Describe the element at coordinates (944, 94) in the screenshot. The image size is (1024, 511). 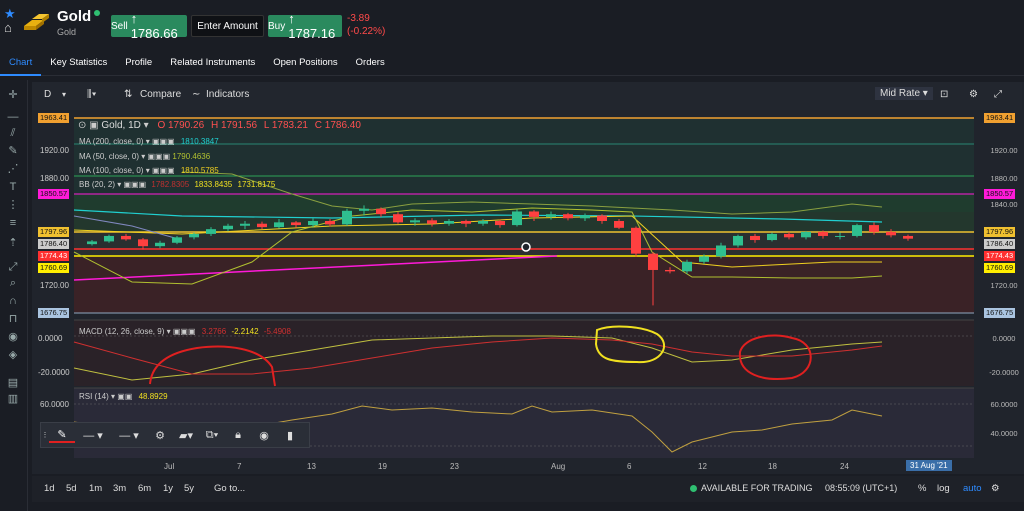
I see `screenshot-icon: ⊡` at that location.